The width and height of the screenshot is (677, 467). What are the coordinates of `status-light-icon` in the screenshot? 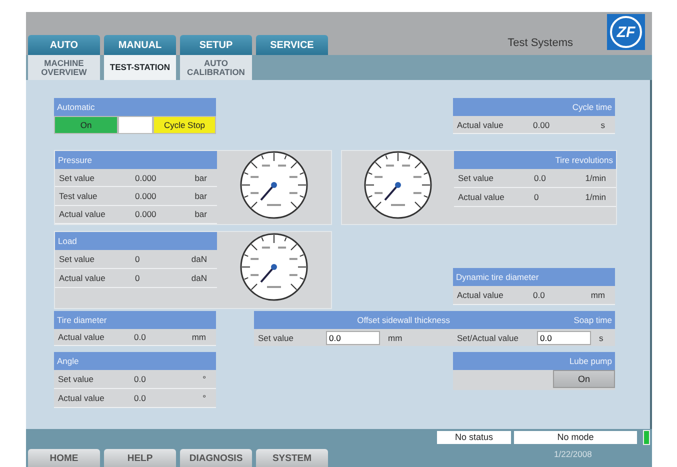 It's located at (646, 437).